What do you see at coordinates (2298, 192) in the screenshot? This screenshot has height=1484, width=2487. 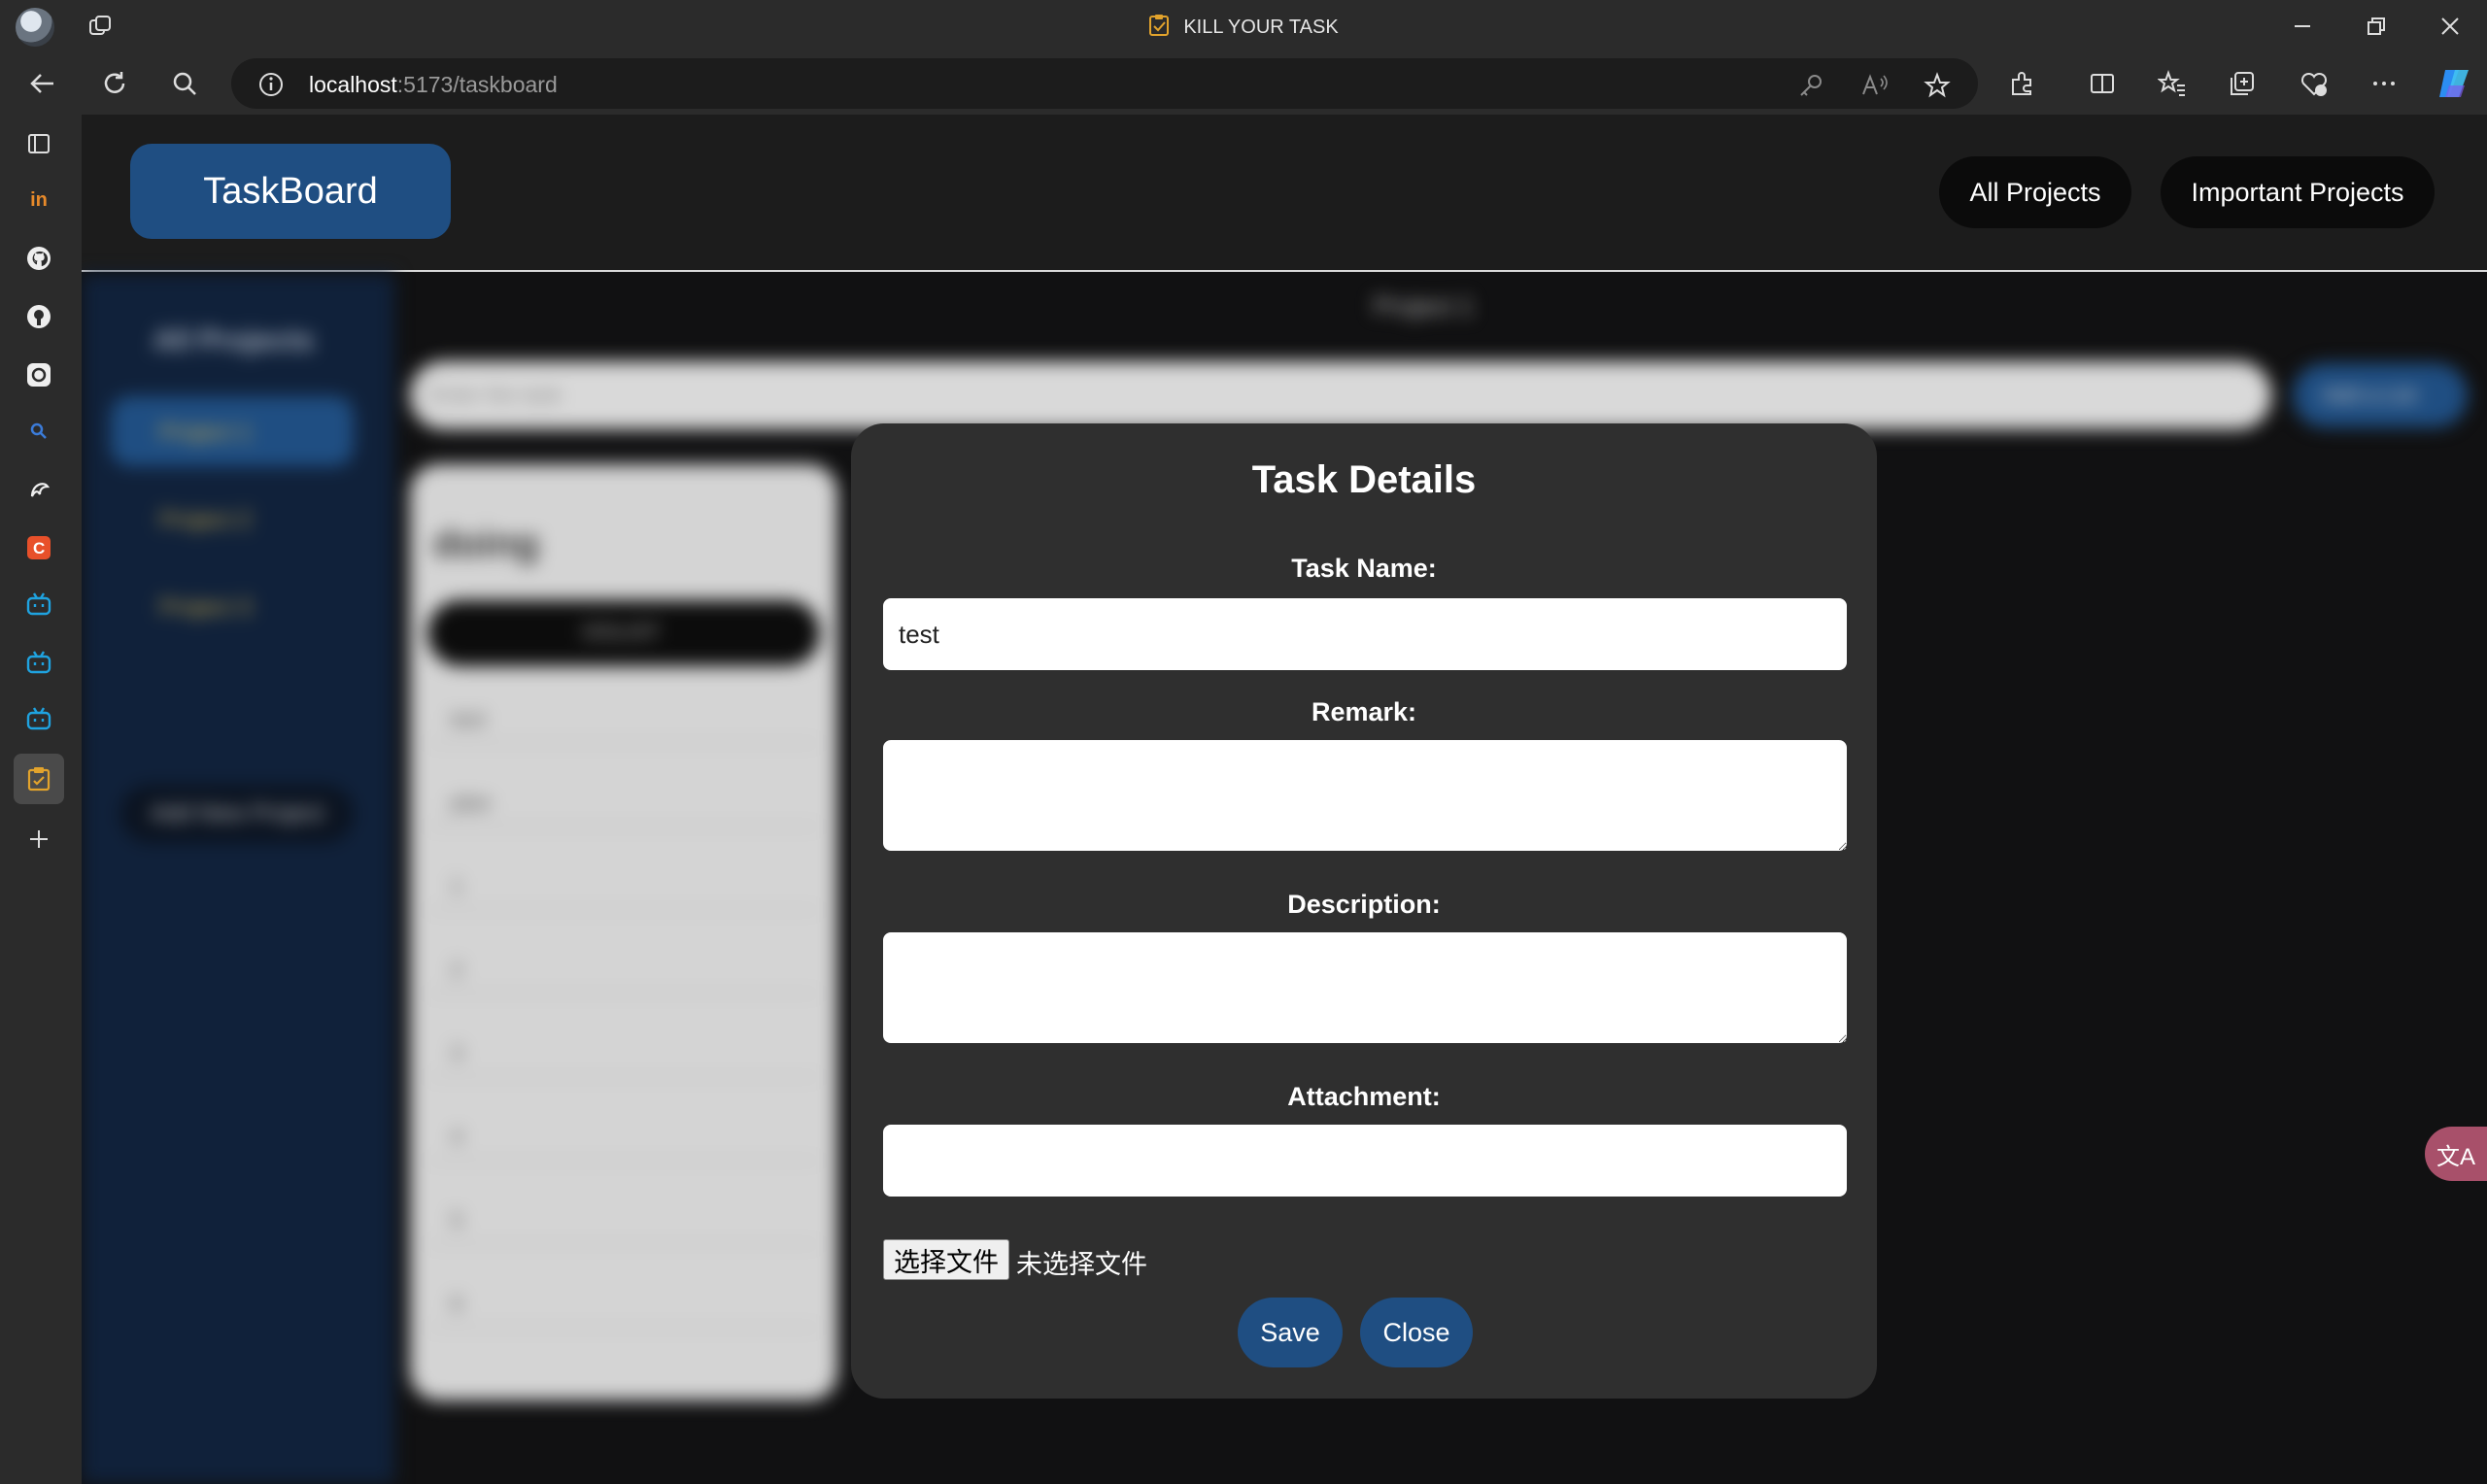 I see `nav-important-projects: Important Projects` at bounding box center [2298, 192].